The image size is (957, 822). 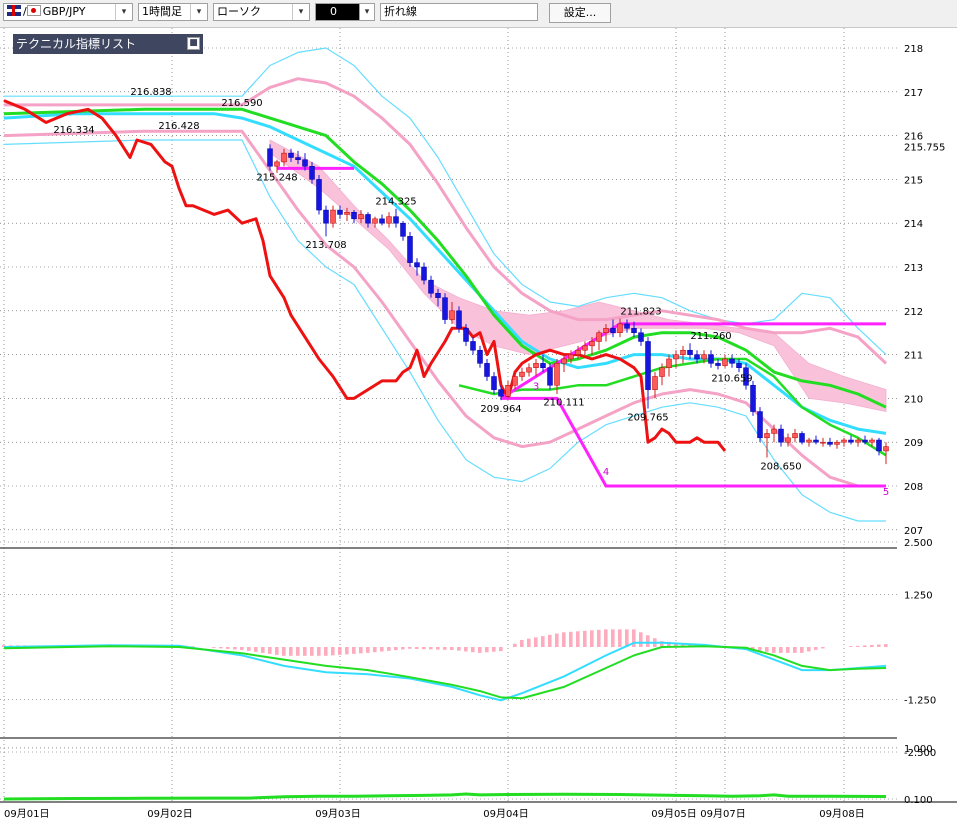 What do you see at coordinates (913, 180) in the screenshot?
I see `price-axis-tick: 215` at bounding box center [913, 180].